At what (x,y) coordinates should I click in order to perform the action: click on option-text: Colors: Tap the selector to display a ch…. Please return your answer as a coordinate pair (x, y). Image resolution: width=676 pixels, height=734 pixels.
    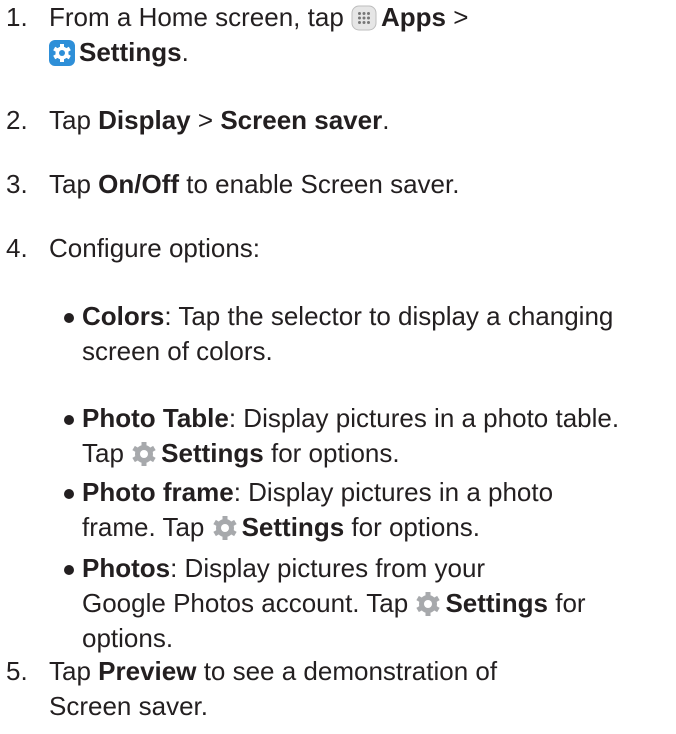
    Looking at the image, I should click on (379, 334).